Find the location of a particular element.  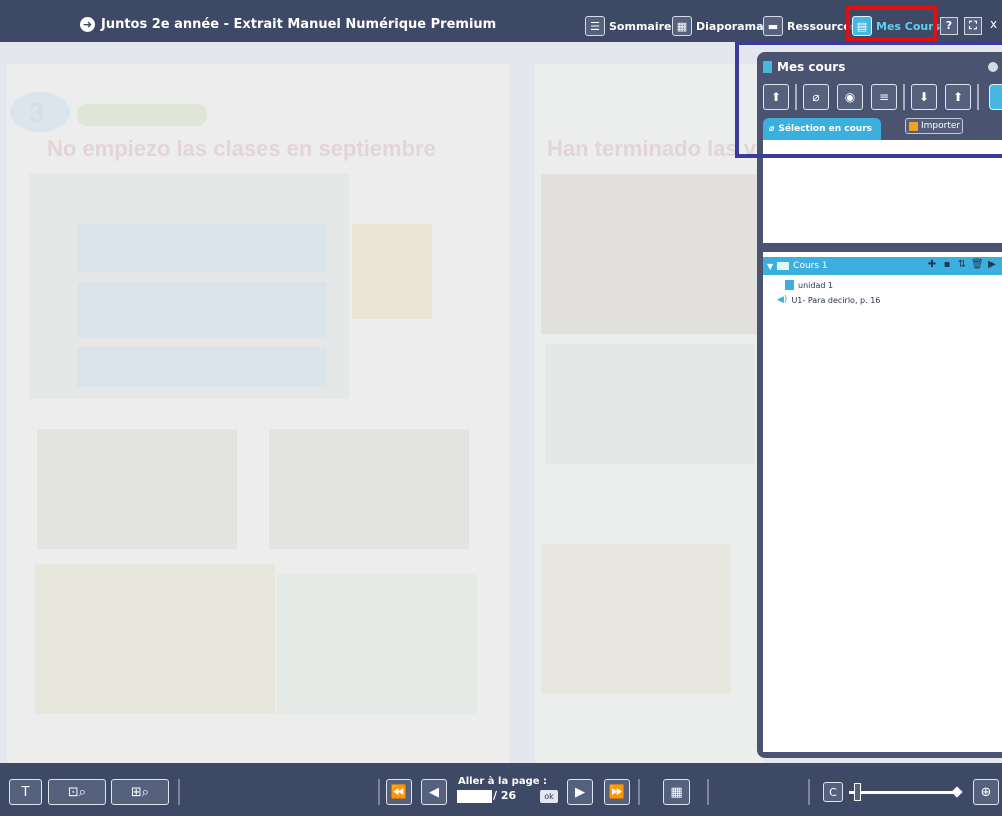

page-number-input is located at coordinates (474, 796).